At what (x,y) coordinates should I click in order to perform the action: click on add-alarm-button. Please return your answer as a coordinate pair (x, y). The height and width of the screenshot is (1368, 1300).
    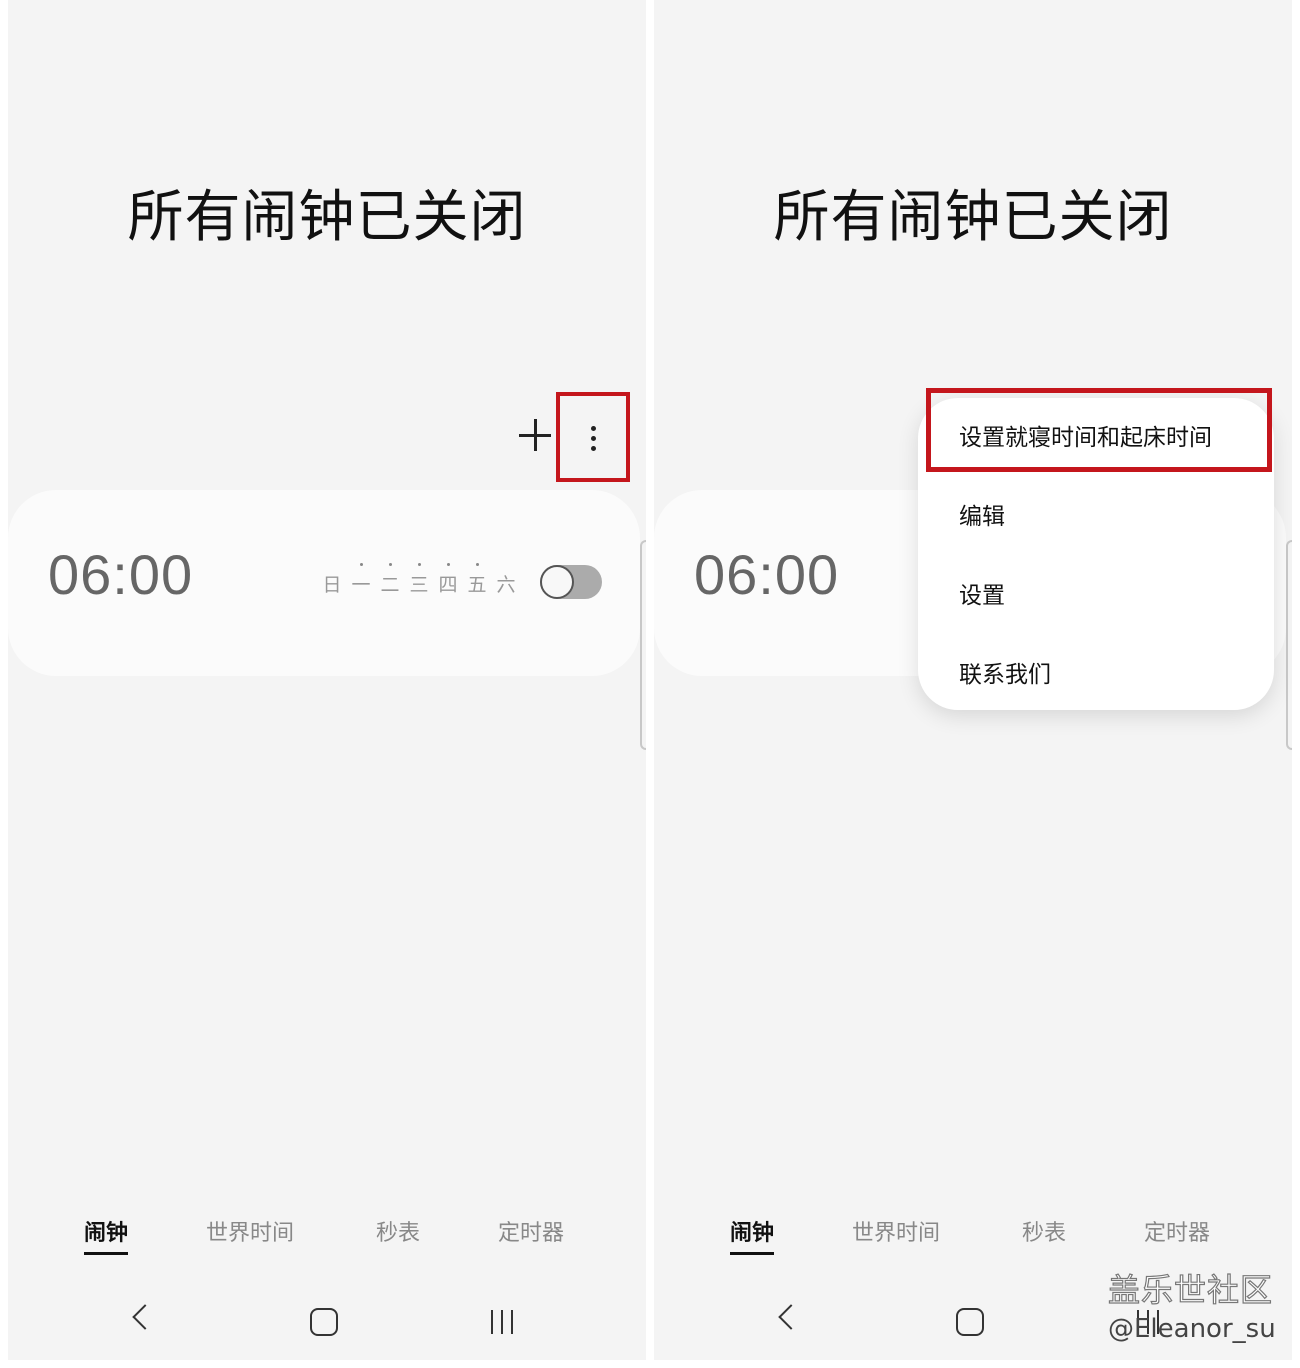
    Looking at the image, I should click on (536, 435).